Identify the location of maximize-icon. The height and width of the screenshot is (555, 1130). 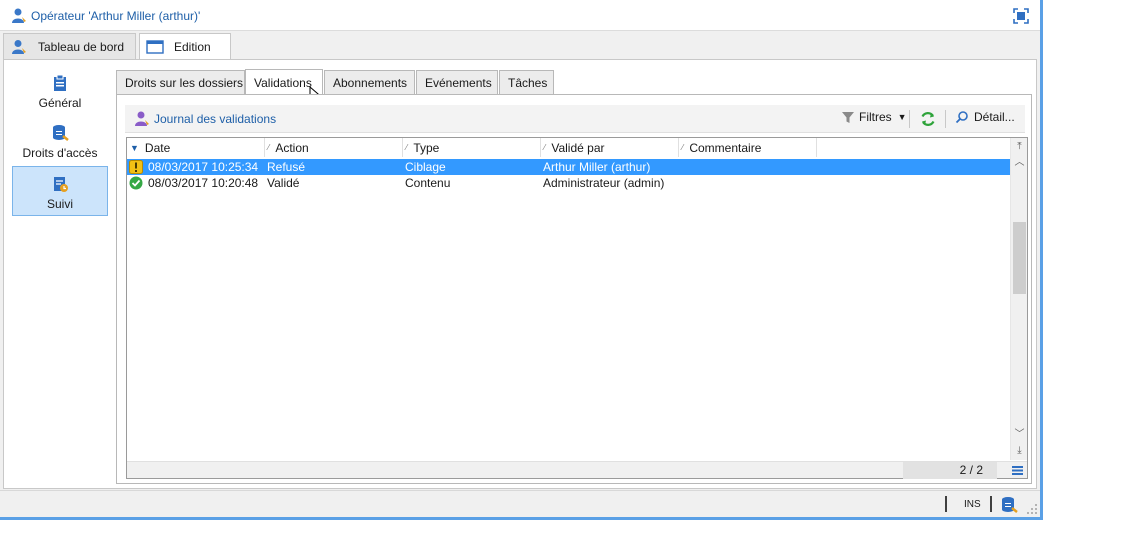
(1021, 16).